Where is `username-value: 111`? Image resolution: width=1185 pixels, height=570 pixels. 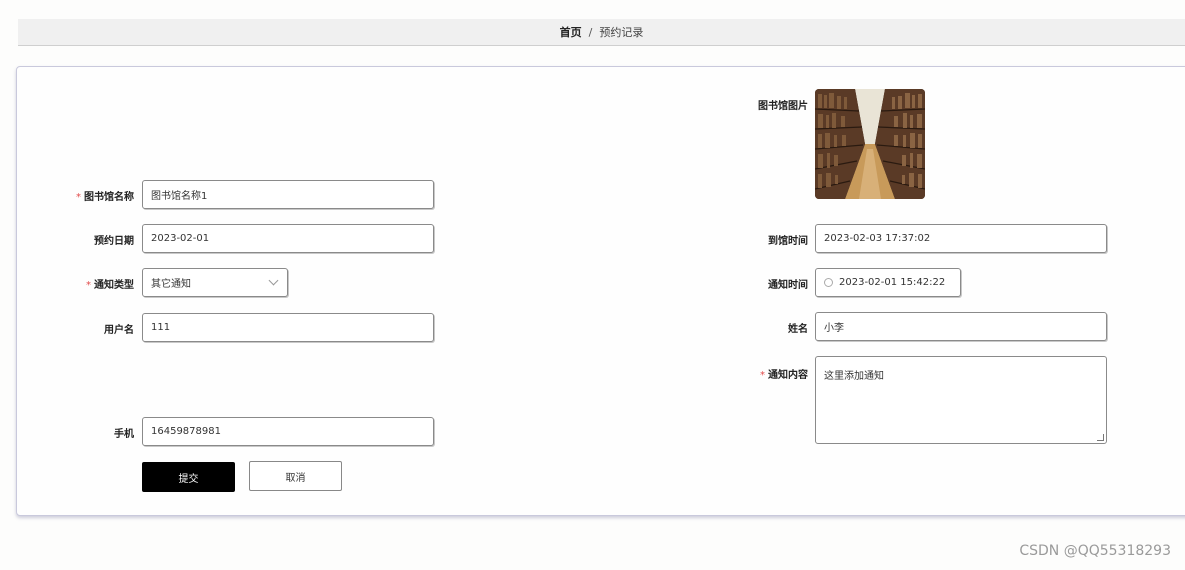
username-value: 111 is located at coordinates (161, 327).